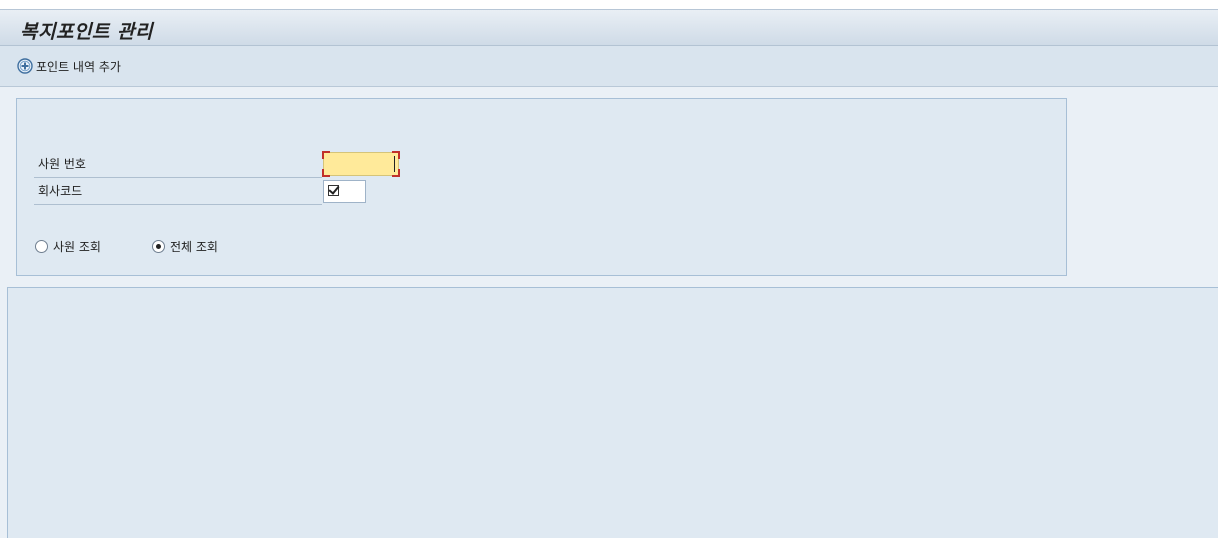 The height and width of the screenshot is (538, 1218). I want to click on radio-employee-search: 사원 조회, so click(68, 246).